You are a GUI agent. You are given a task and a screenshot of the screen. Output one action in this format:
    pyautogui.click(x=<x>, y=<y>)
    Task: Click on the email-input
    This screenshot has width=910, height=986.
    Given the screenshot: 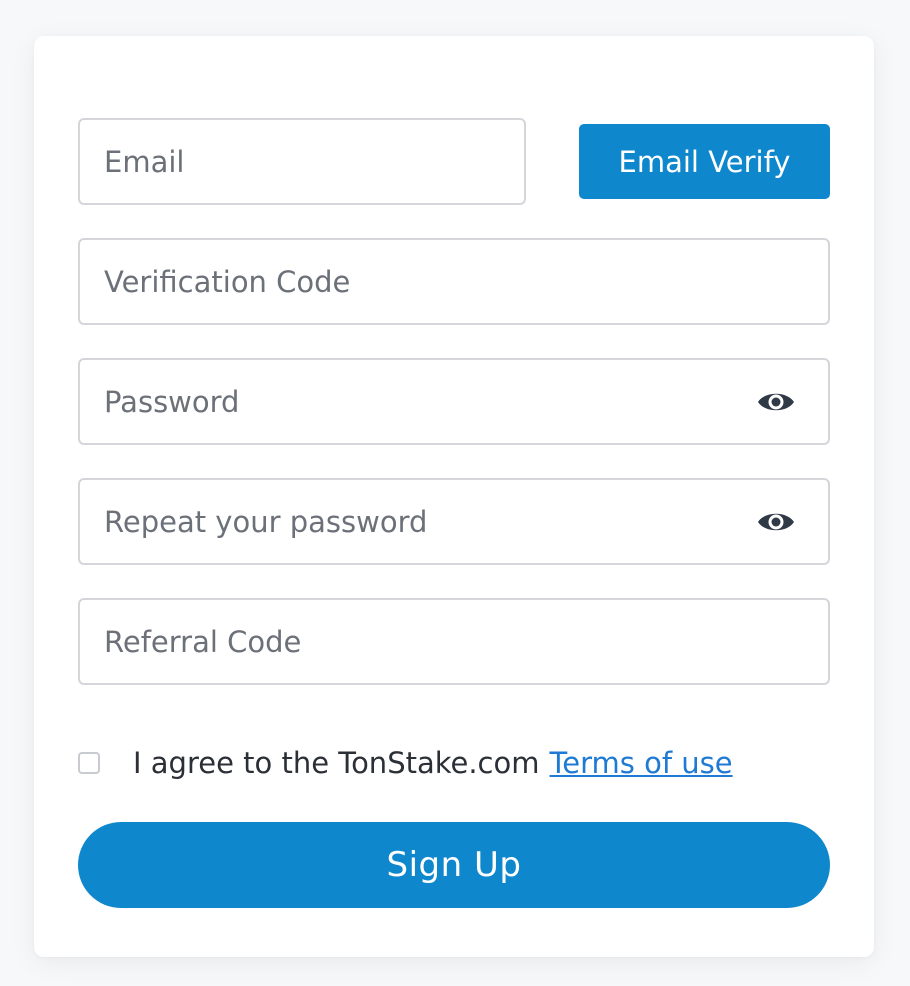 What is the action you would take?
    pyautogui.click(x=302, y=161)
    